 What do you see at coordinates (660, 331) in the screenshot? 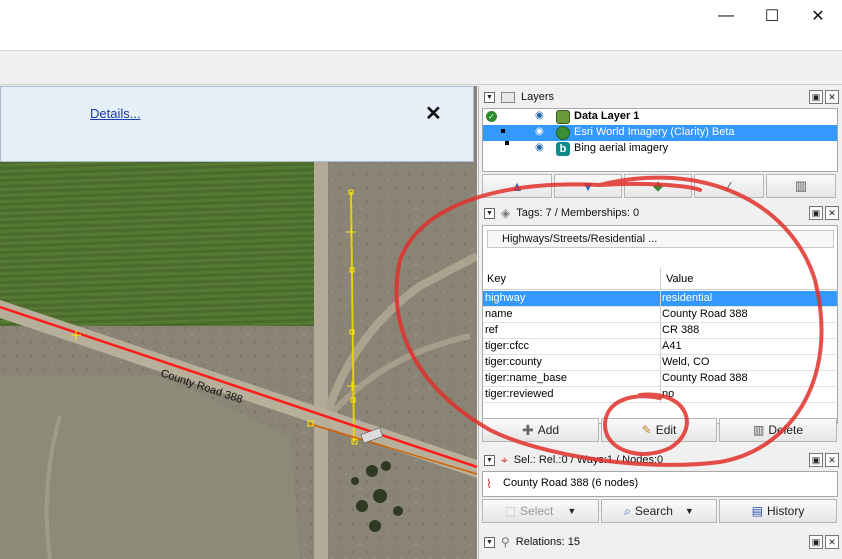
I see `table-row: ref CR 388` at bounding box center [660, 331].